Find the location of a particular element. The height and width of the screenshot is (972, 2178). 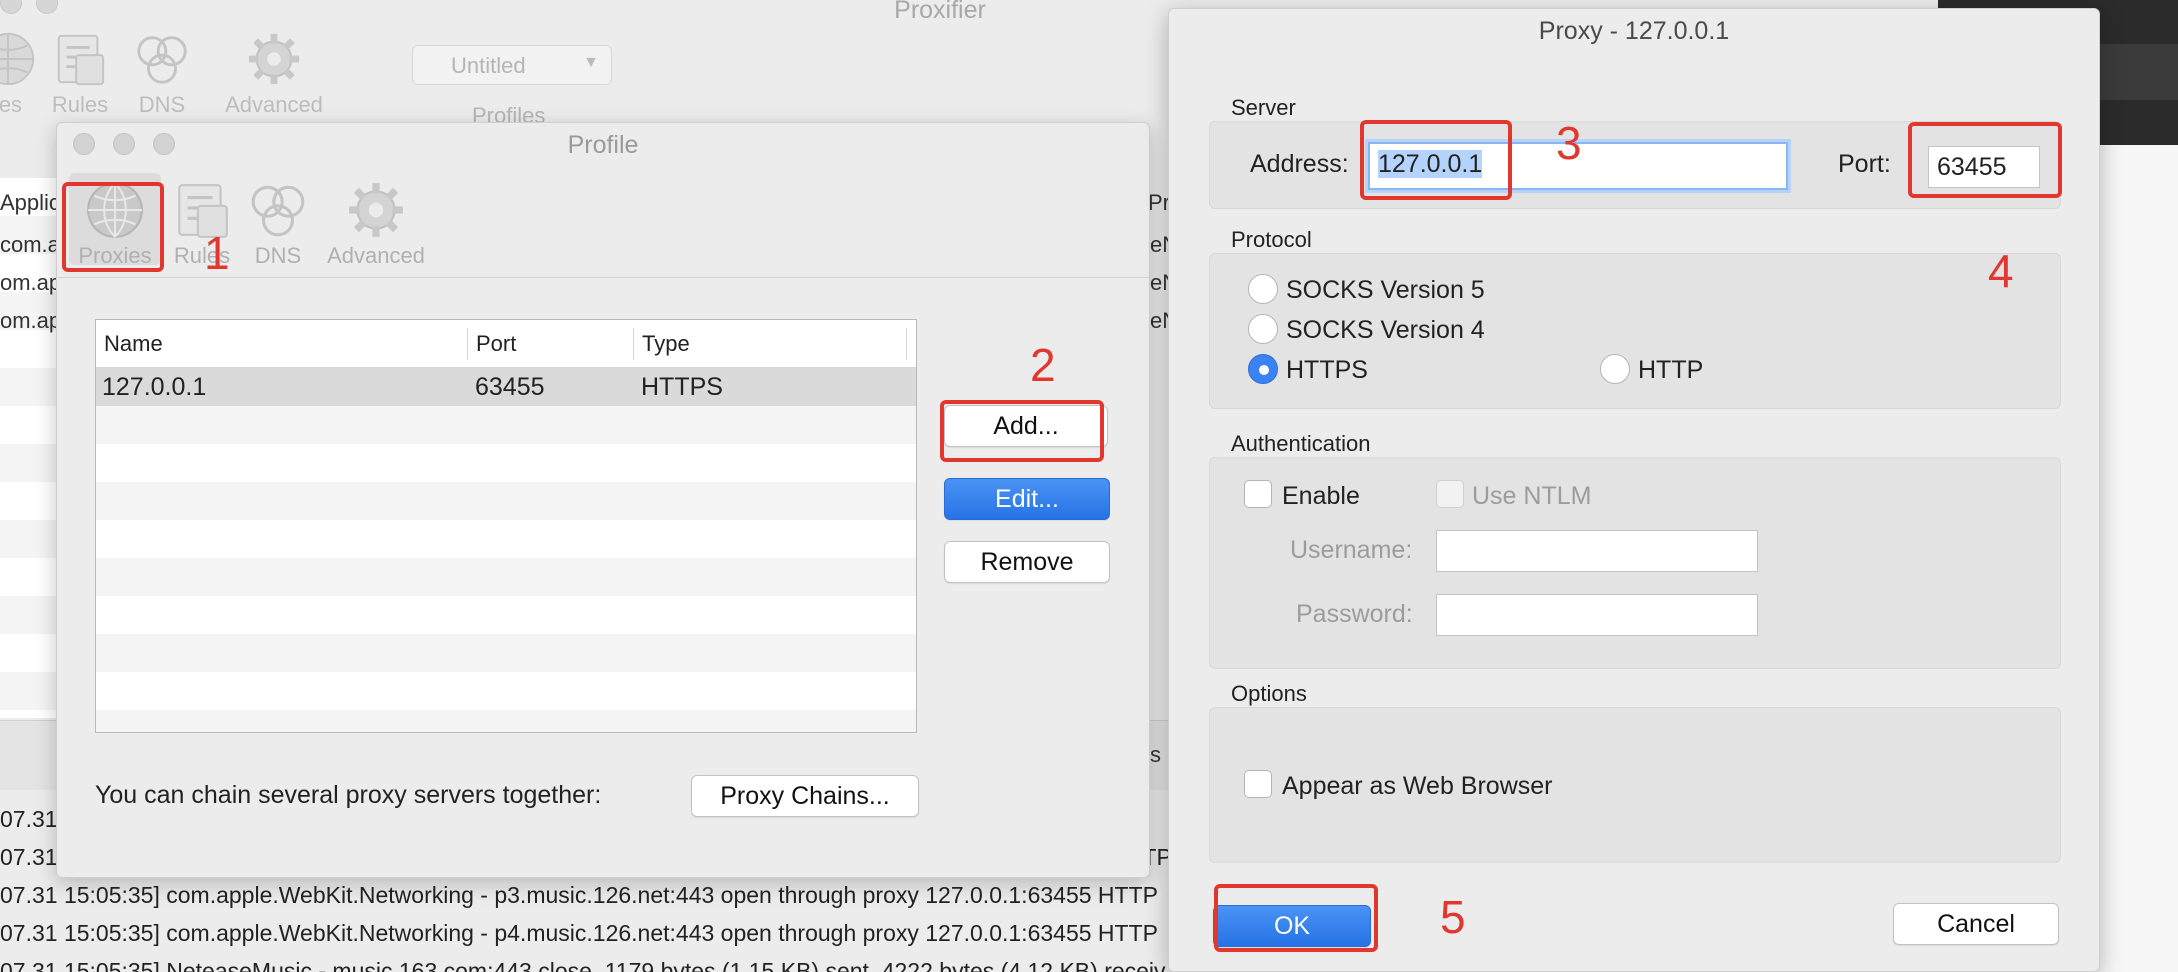

bg-toolbar-dns: DNS is located at coordinates (162, 74).